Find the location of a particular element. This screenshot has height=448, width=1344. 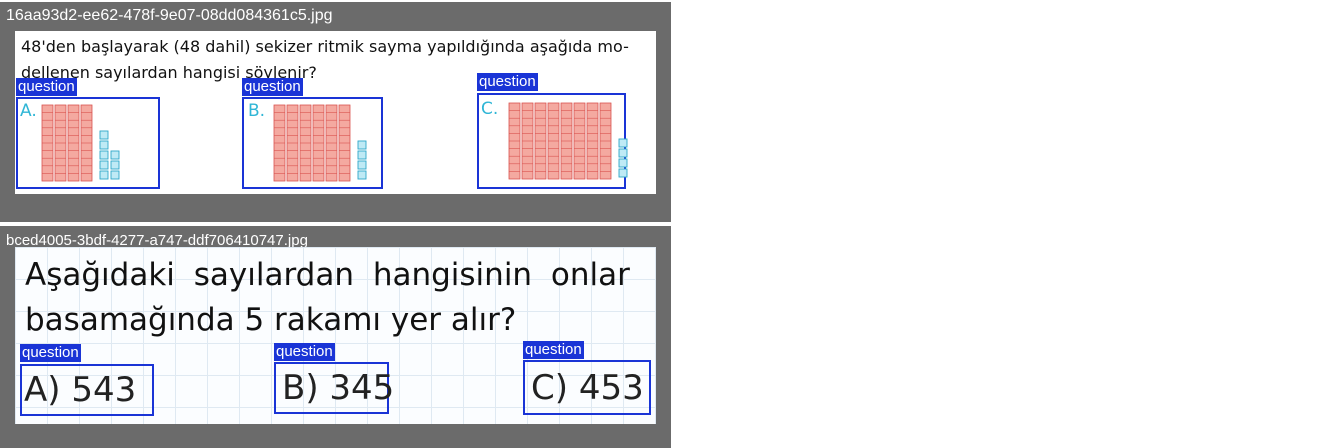

option-c-box: C) 453 is located at coordinates (587, 387).